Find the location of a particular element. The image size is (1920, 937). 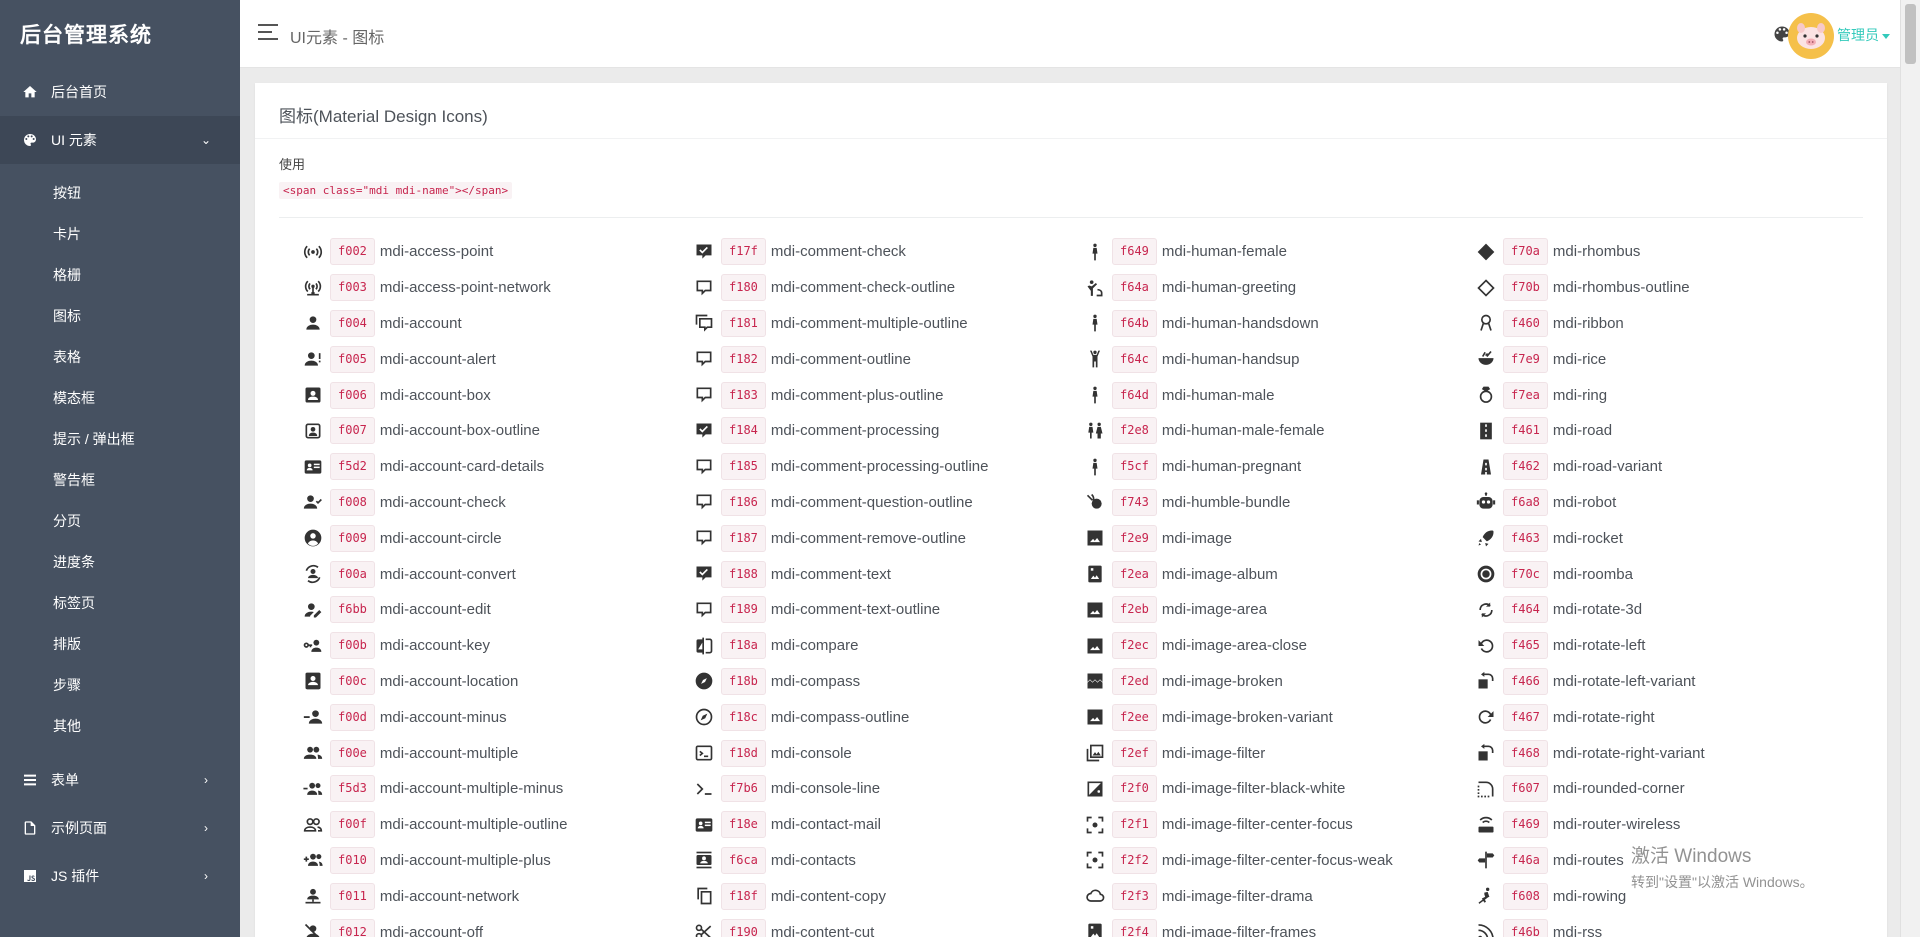

sidebar-subitem-tabs: 标签页 is located at coordinates (120, 602).